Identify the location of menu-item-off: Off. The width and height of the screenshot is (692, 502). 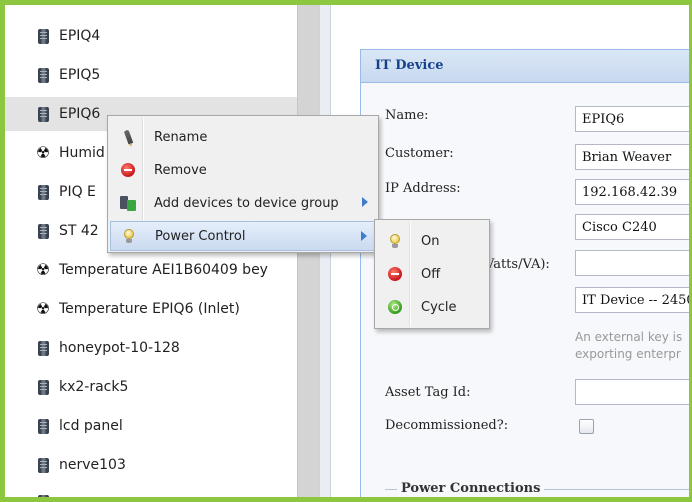
(432, 274).